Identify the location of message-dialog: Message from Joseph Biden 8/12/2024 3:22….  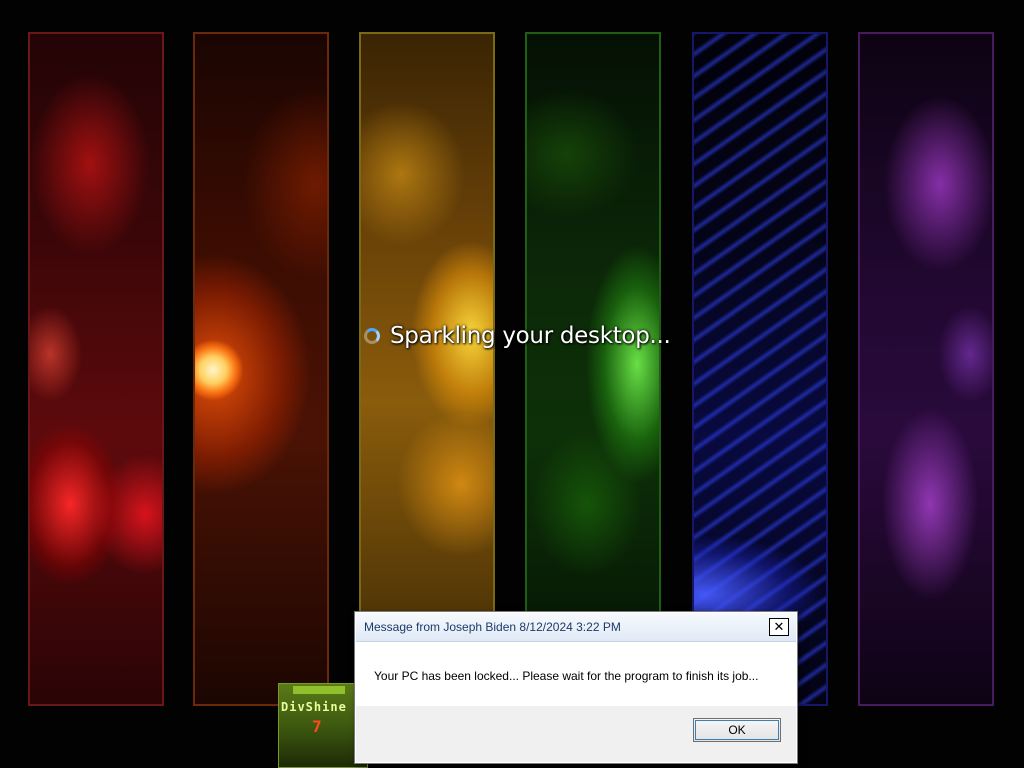
(576, 687).